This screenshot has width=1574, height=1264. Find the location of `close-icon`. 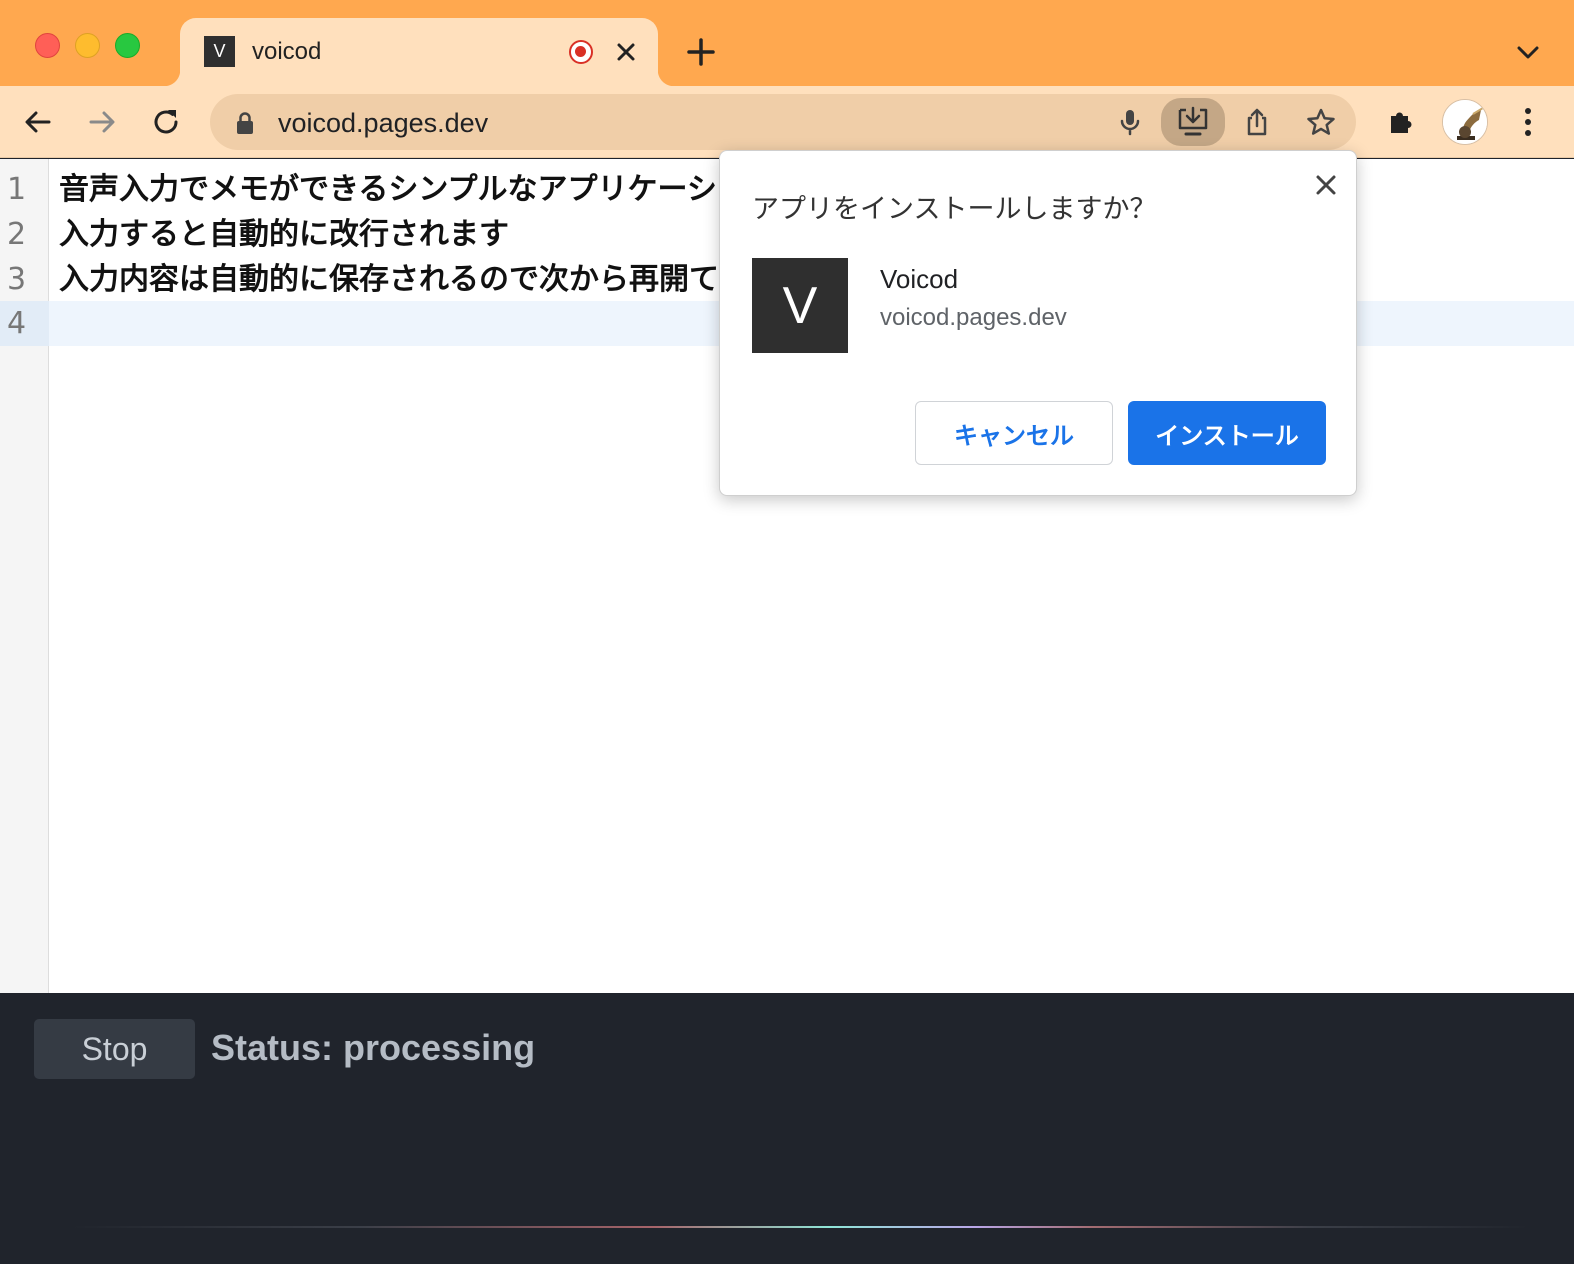

close-icon is located at coordinates (1326, 185).